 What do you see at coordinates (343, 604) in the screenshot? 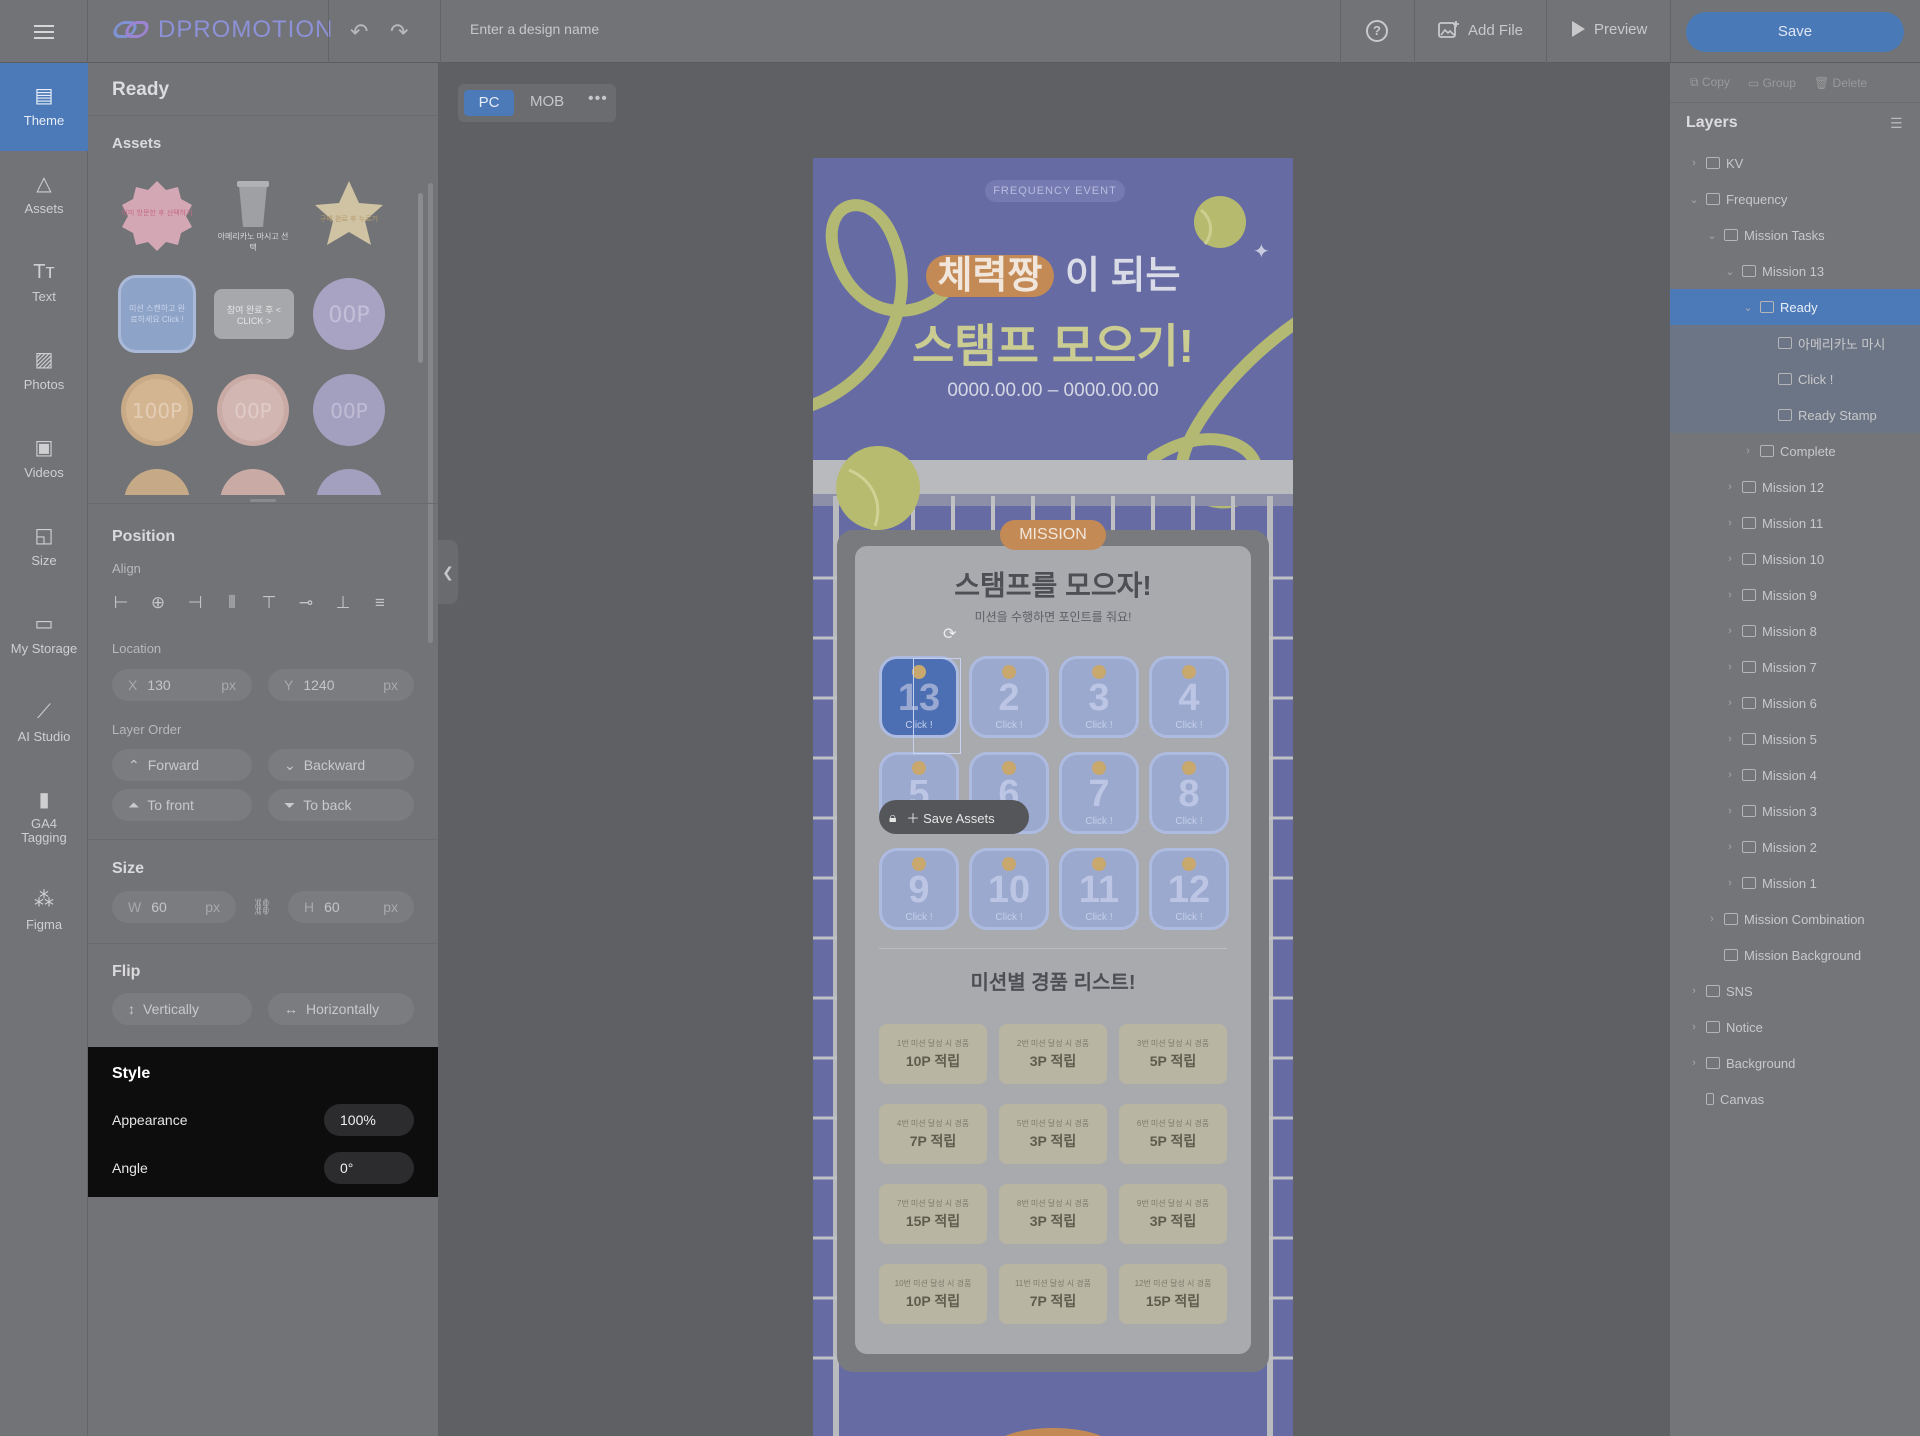
I see `align-bottom-icon: ⊥` at bounding box center [343, 604].